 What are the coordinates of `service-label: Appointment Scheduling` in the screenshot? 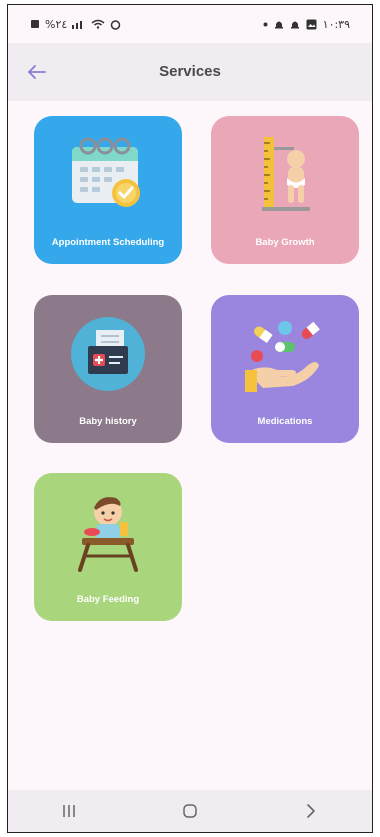 It's located at (108, 242).